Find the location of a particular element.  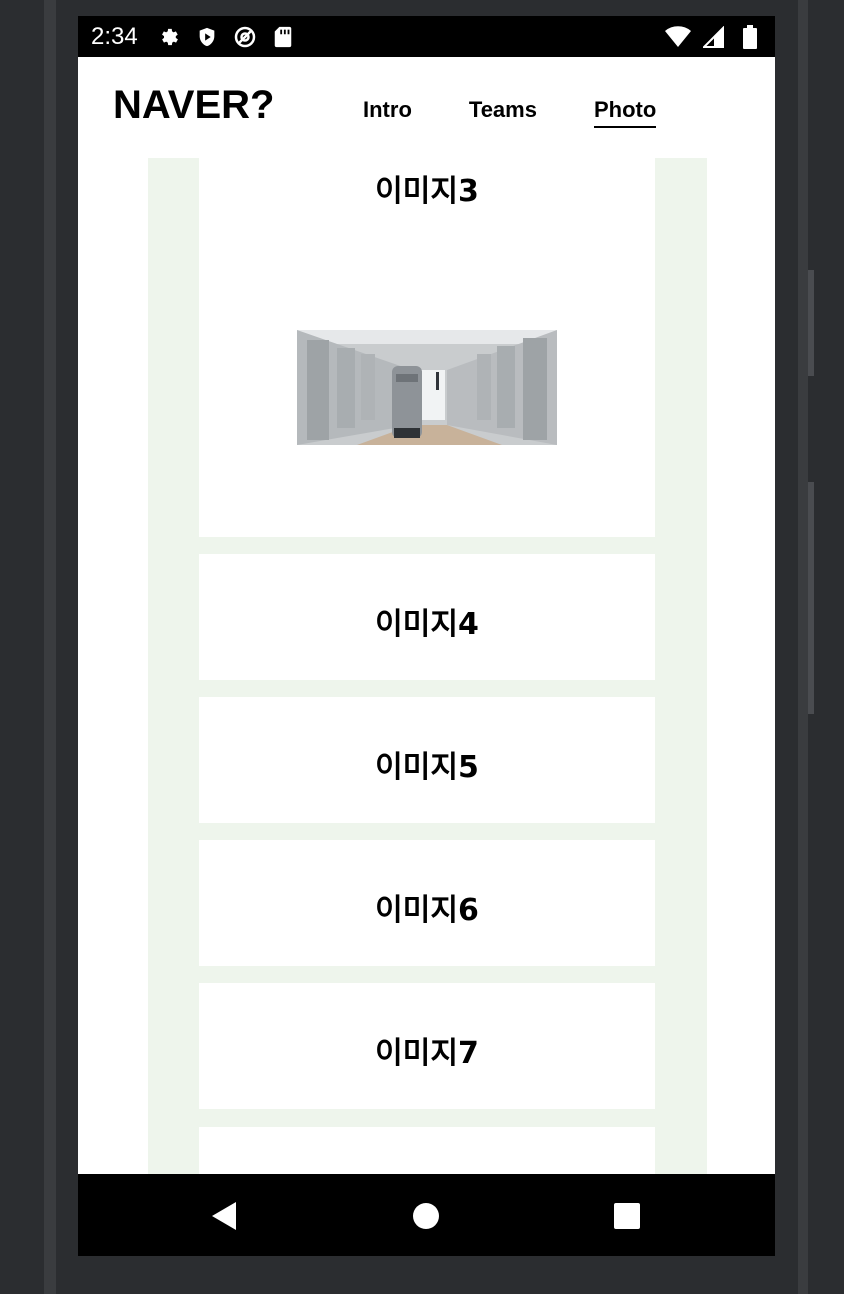

robot-office-photo is located at coordinates (427, 387).